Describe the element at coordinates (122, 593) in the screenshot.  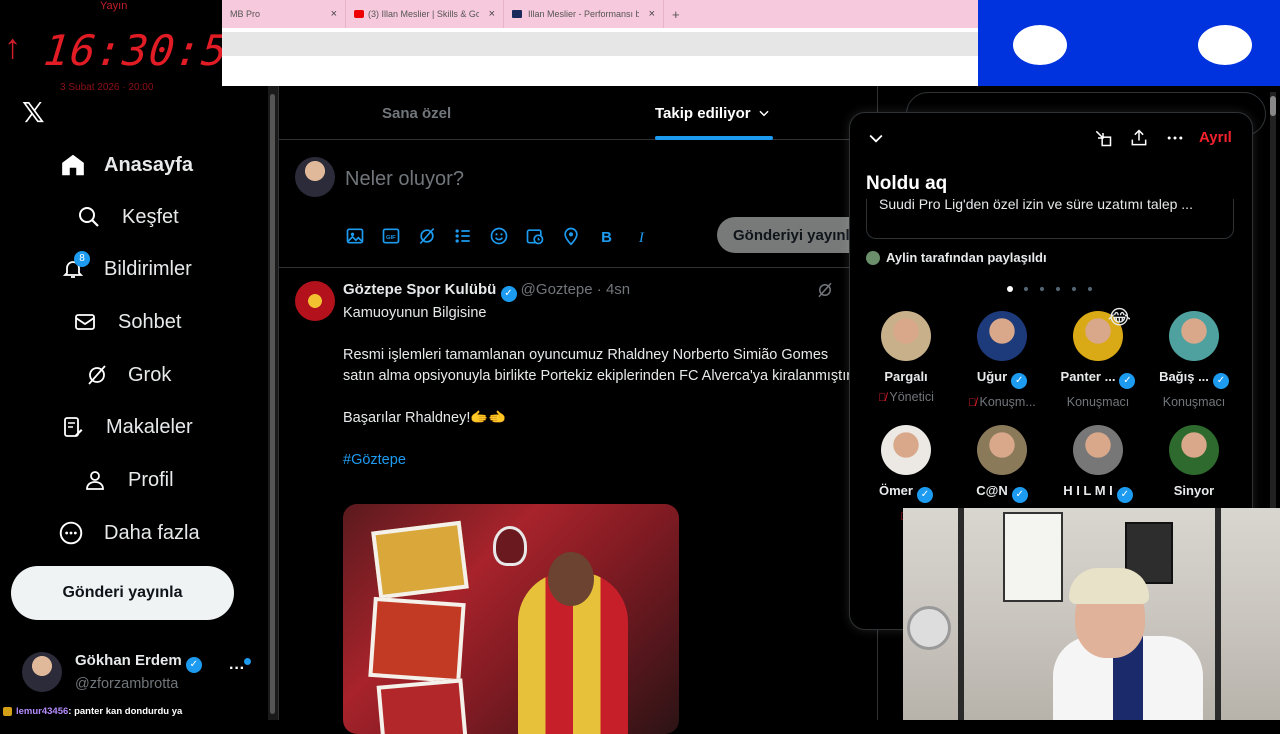
I see `post-button: Gönderi yayınla` at that location.